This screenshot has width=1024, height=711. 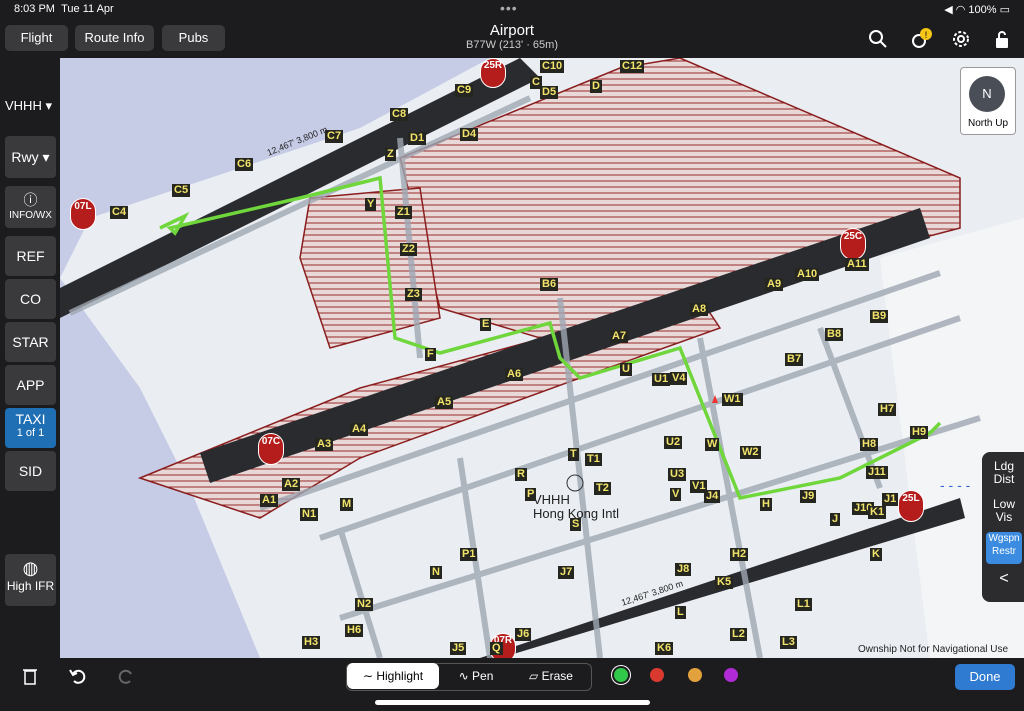 I want to click on status-bar: 8:03 PM Tue 11 Apr ••• ◀ ◠ 100% ▭, so click(x=512, y=10).